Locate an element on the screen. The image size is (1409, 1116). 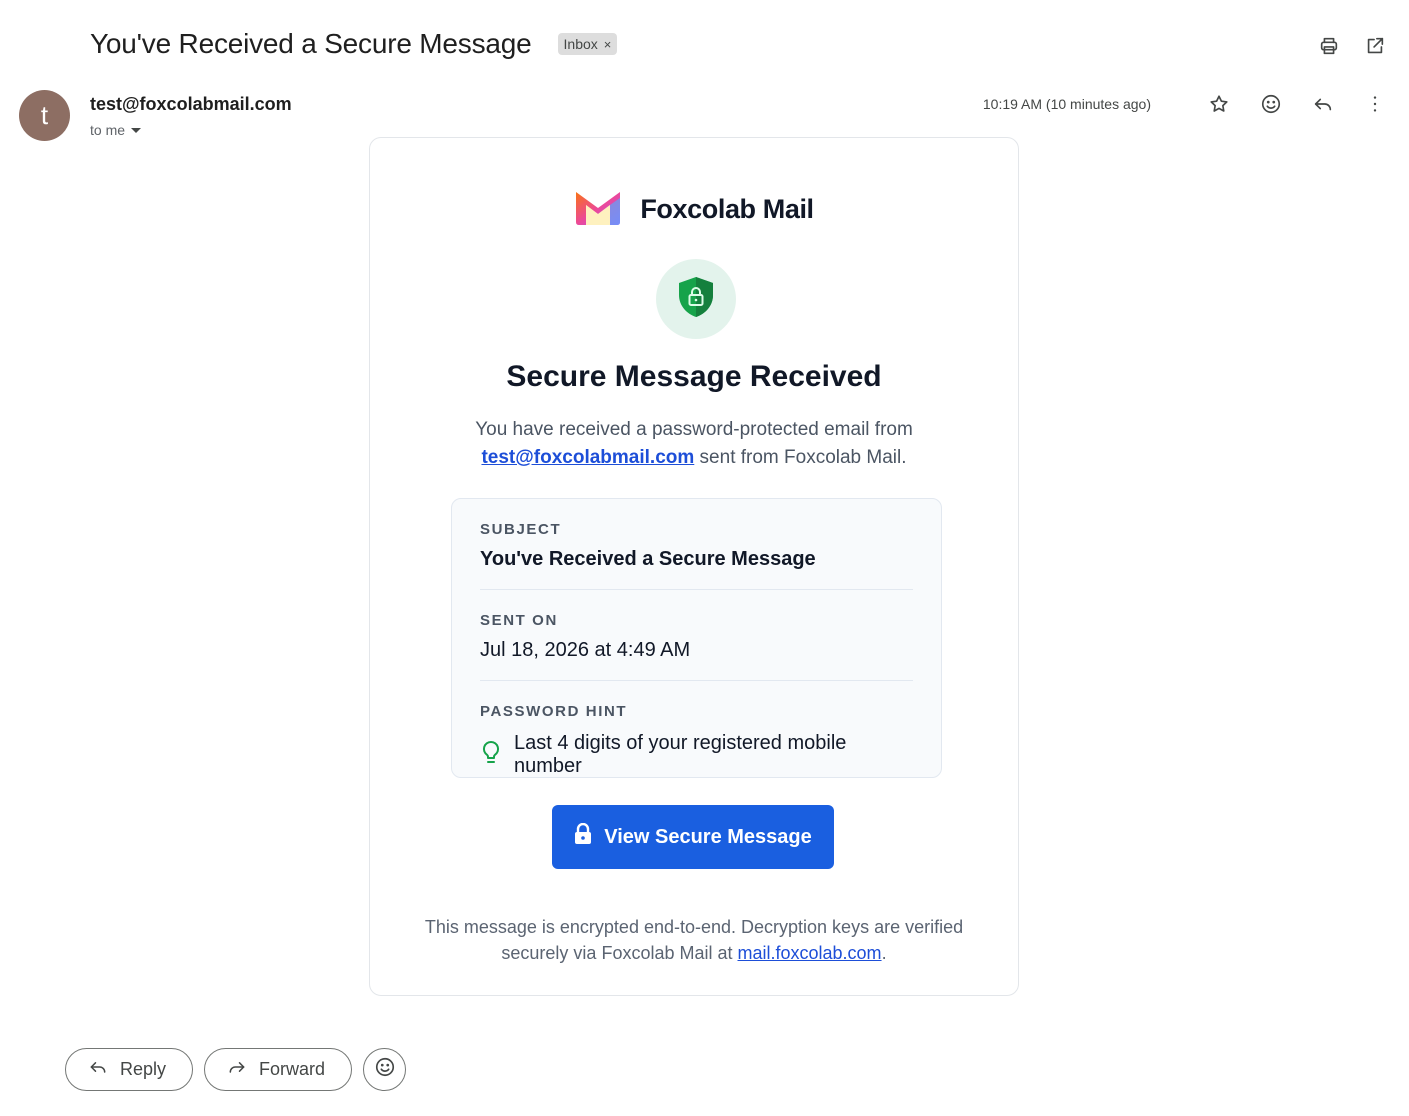
subject-value: You've Received a Secure Message is located at coordinates (648, 559).